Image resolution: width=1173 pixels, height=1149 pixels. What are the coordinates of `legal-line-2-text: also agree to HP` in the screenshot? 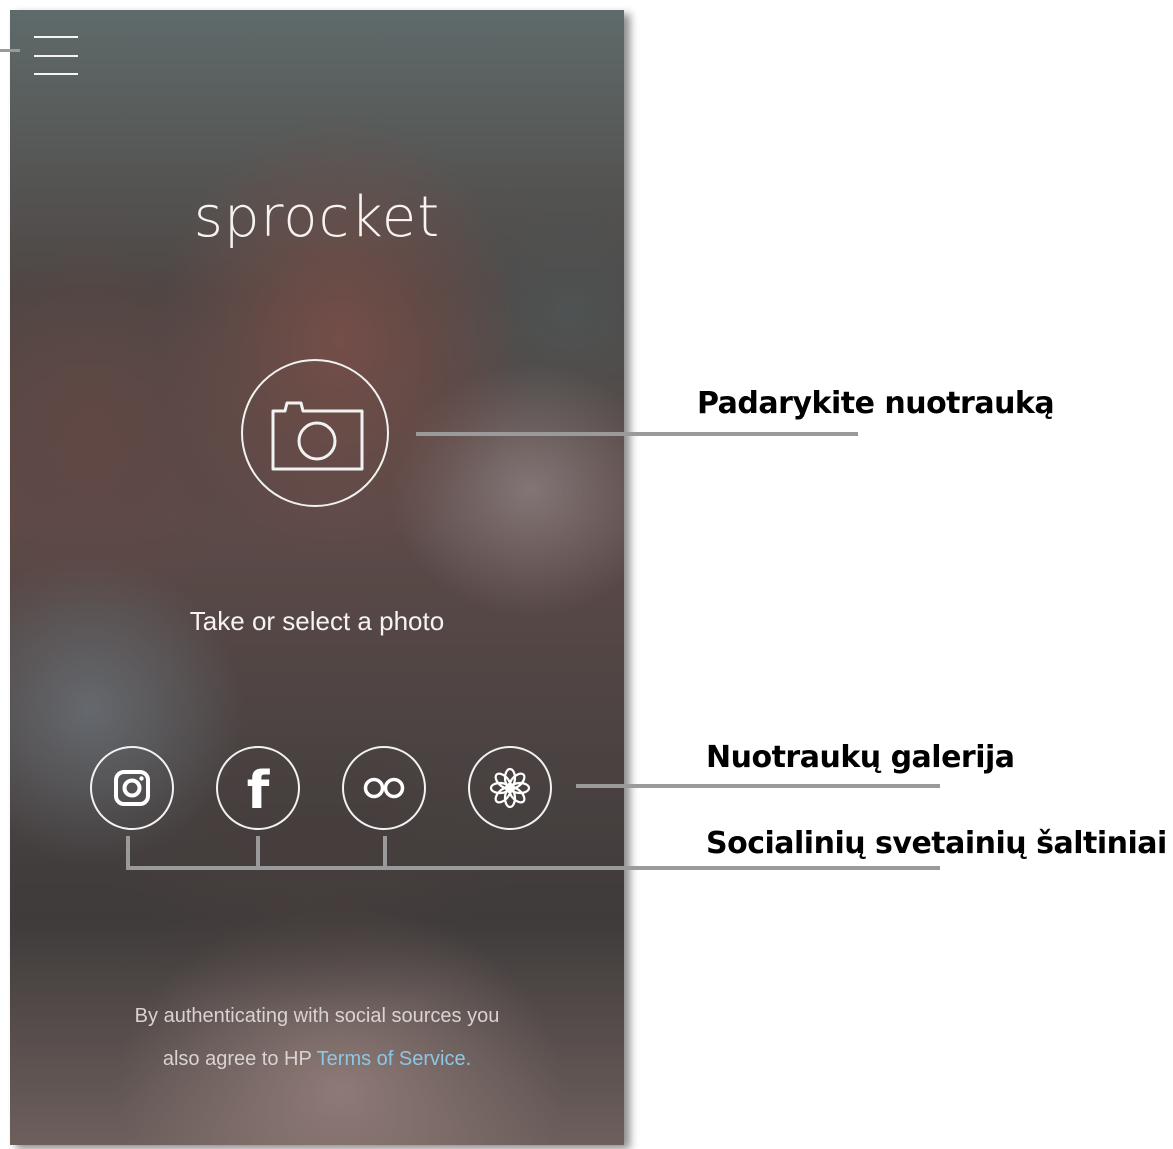 It's located at (239, 1059).